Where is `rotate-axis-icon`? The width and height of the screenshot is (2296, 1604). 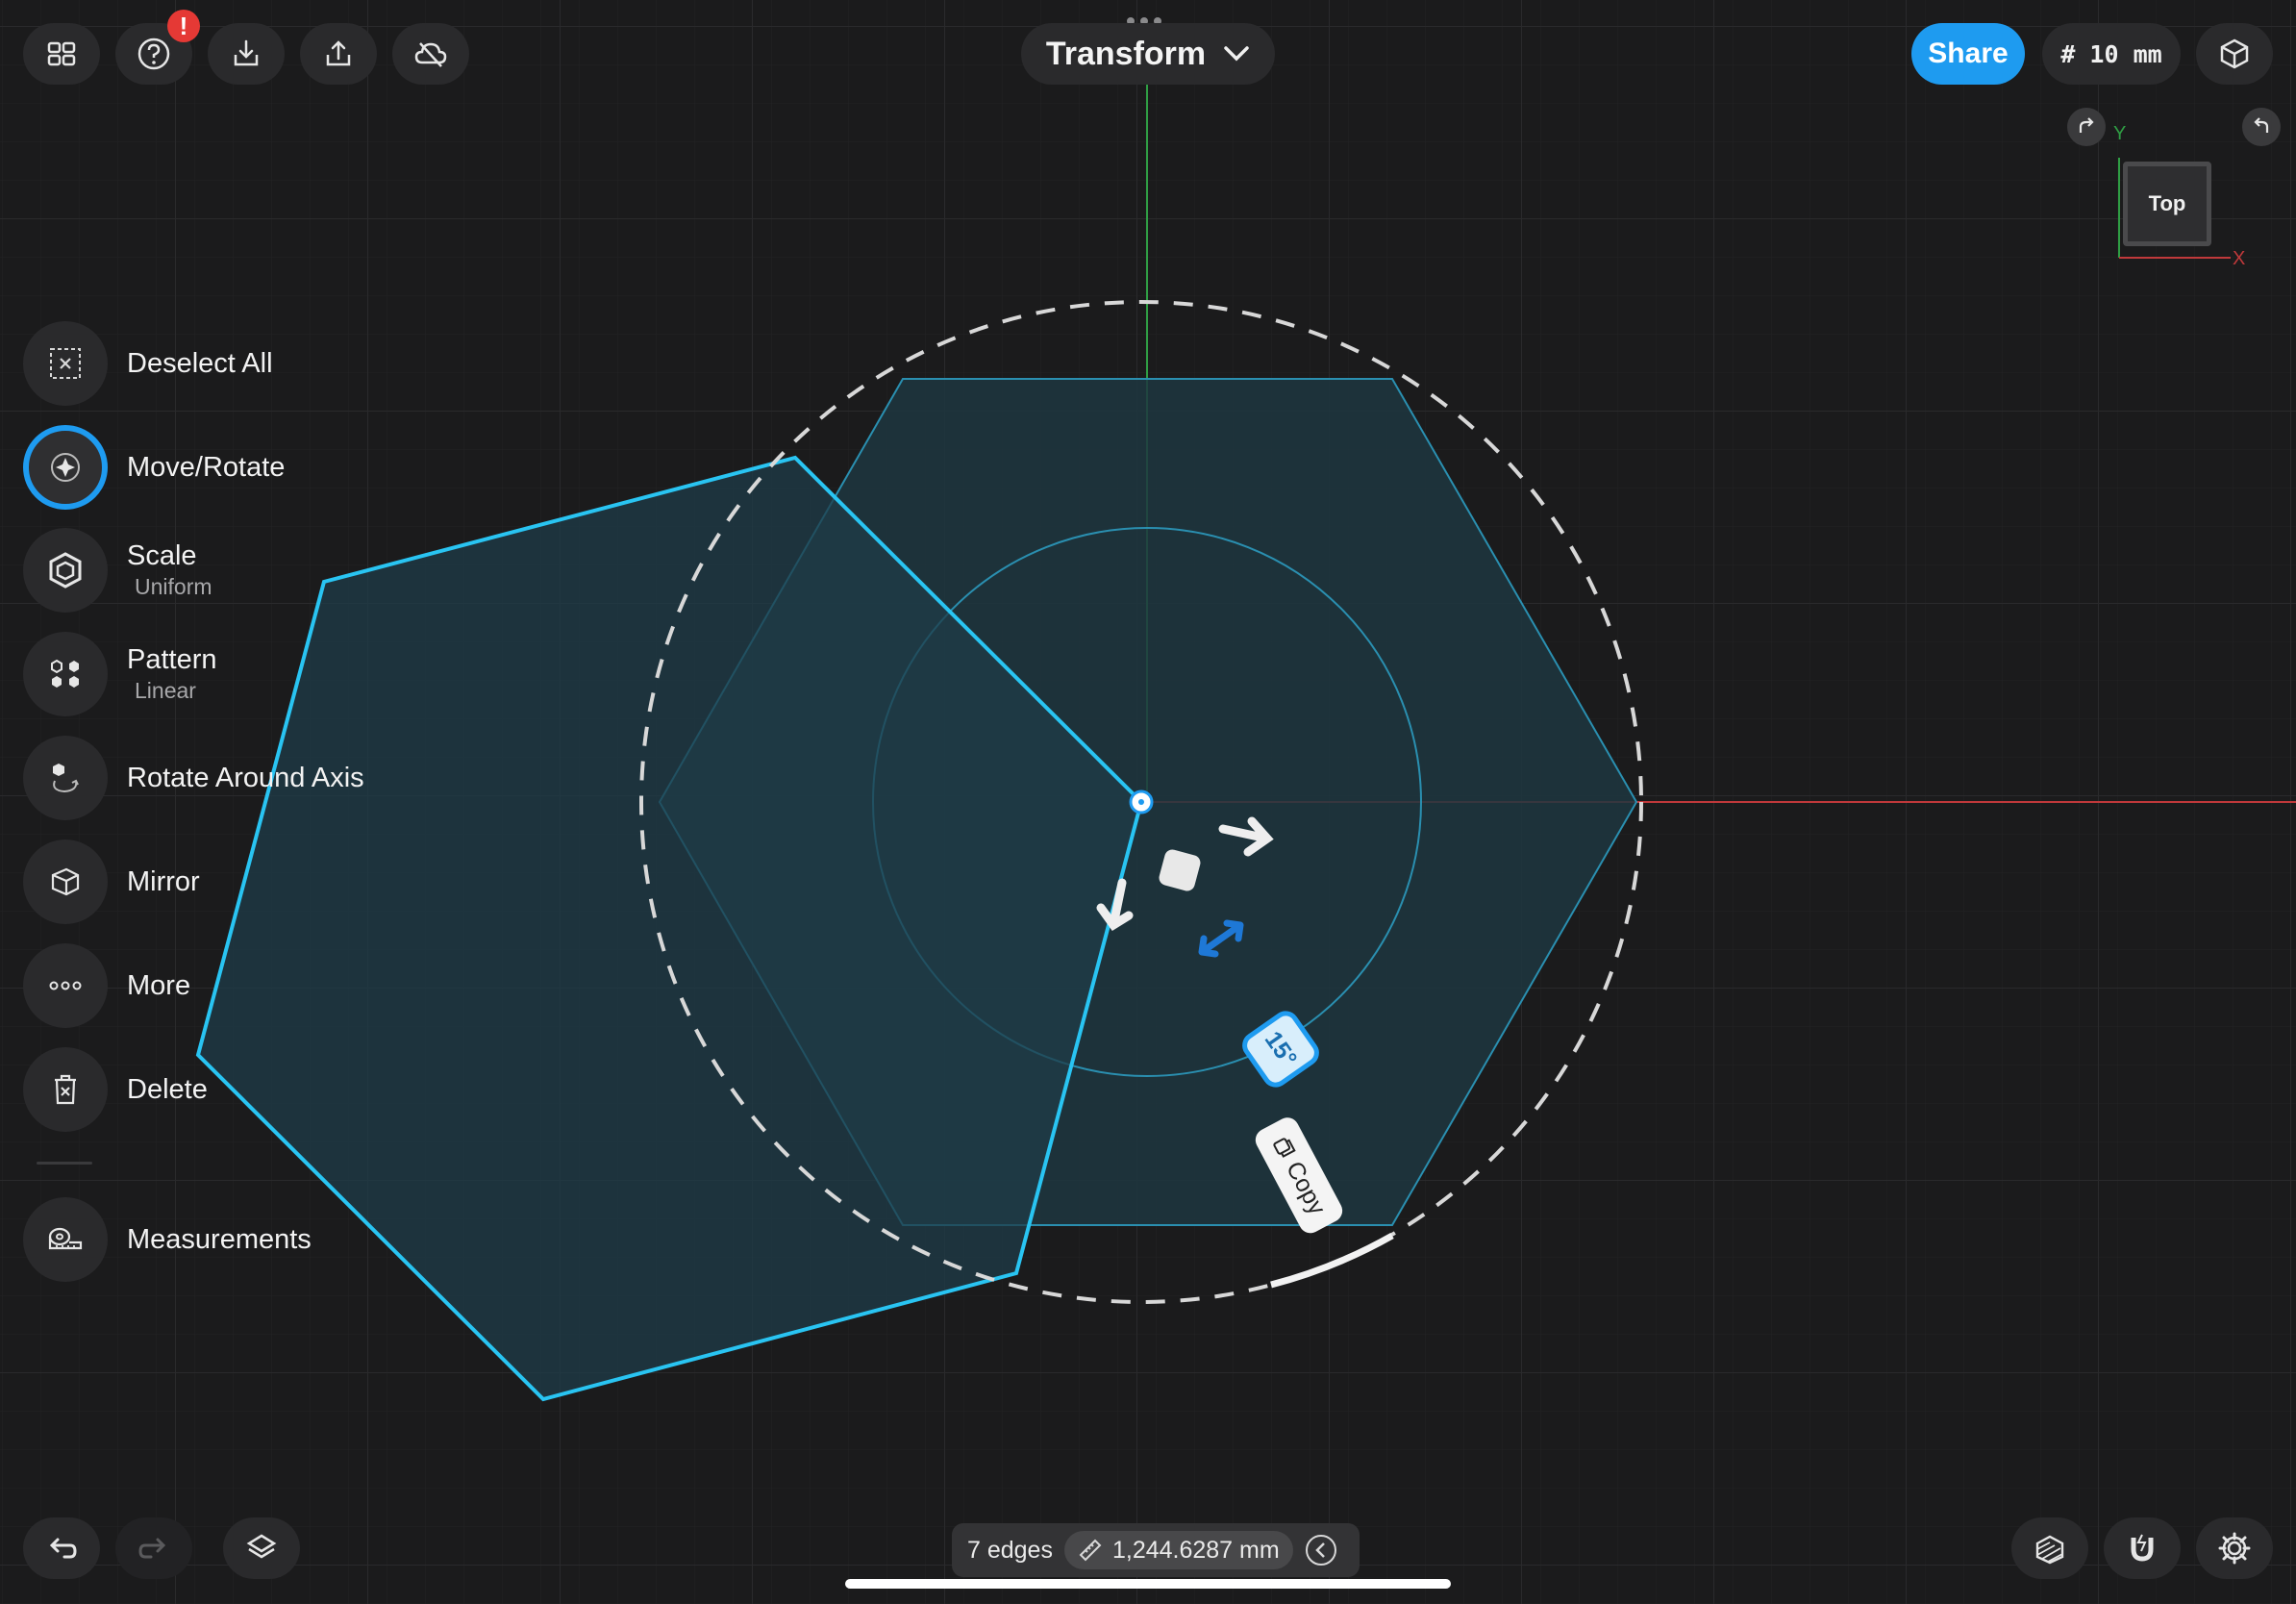 rotate-axis-icon is located at coordinates (66, 778).